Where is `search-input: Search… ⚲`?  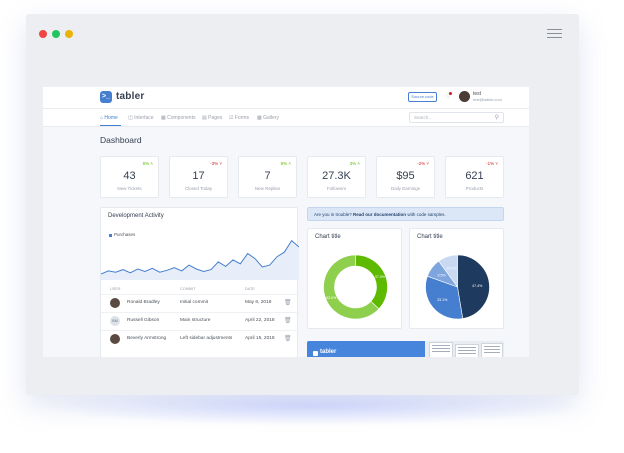 search-input: Search… ⚲ is located at coordinates (456, 117).